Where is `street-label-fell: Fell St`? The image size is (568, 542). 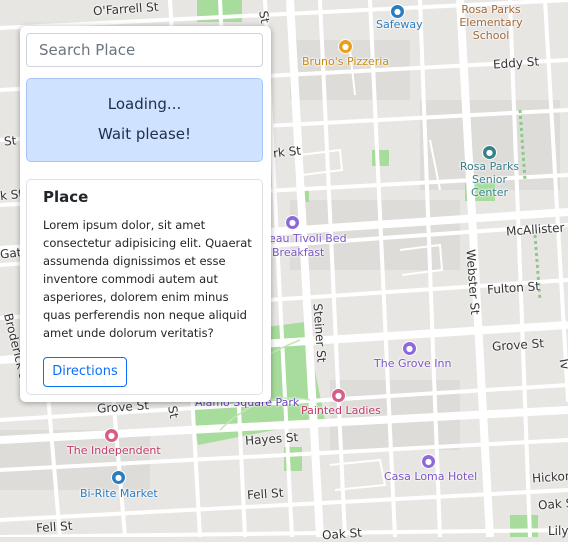
street-label-fell: Fell St is located at coordinates (265, 494).